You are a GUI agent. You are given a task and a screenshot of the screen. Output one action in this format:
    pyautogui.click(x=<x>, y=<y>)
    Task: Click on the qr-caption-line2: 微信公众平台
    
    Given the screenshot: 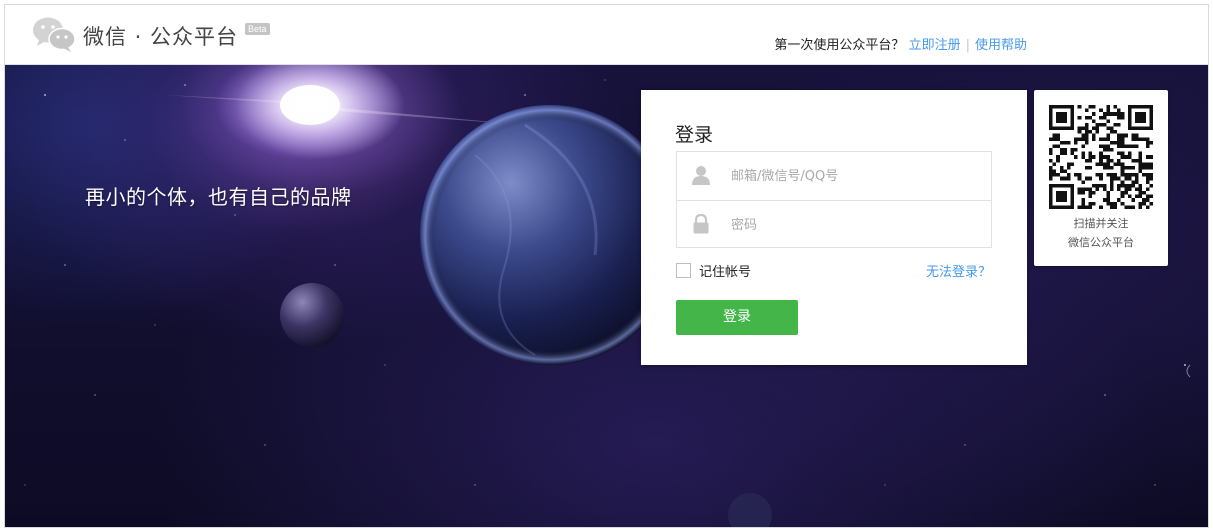 What is the action you would take?
    pyautogui.click(x=1101, y=242)
    